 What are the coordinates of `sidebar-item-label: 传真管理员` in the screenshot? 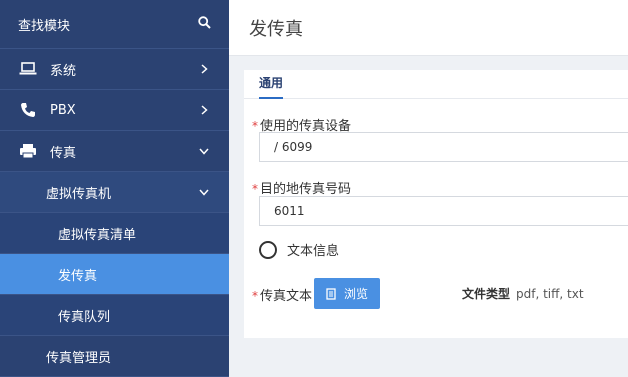 It's located at (79, 358).